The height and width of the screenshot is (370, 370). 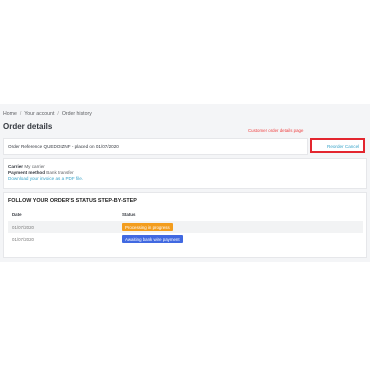 I want to click on breadcrumb-order-history: Order history, so click(x=77, y=114).